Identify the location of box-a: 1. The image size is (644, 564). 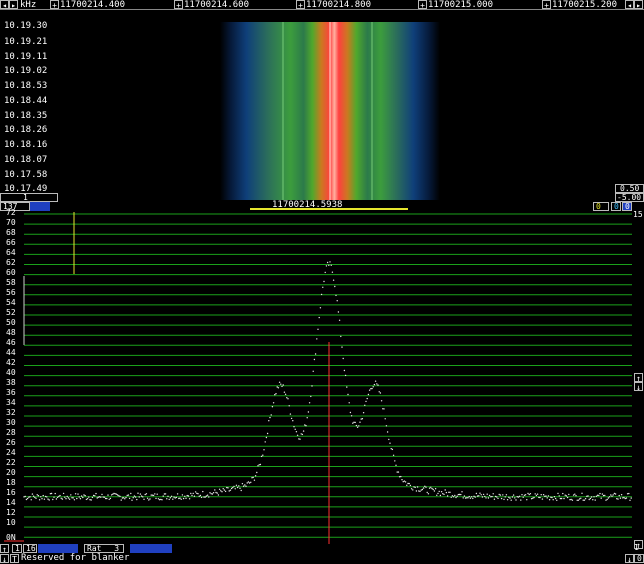
(17, 548).